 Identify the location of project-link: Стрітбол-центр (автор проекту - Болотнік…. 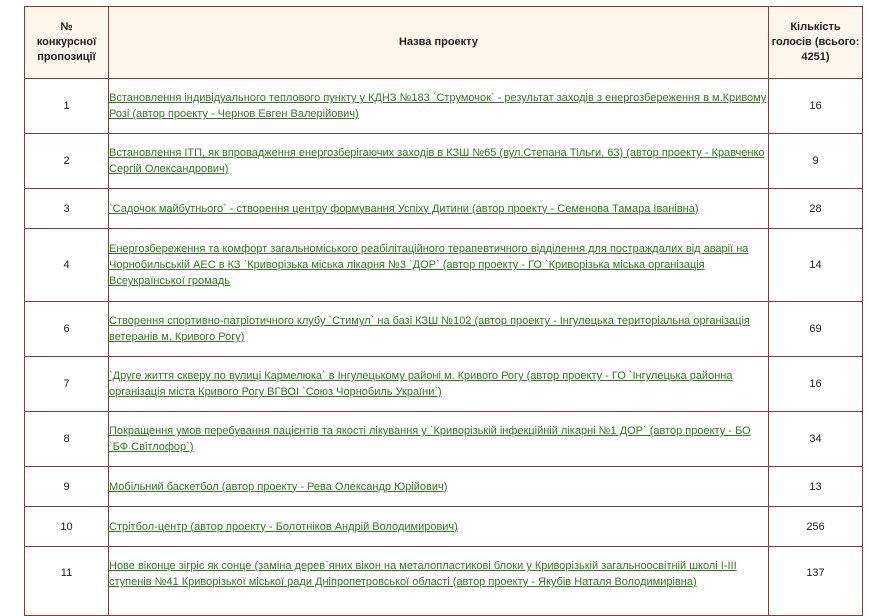
(283, 527).